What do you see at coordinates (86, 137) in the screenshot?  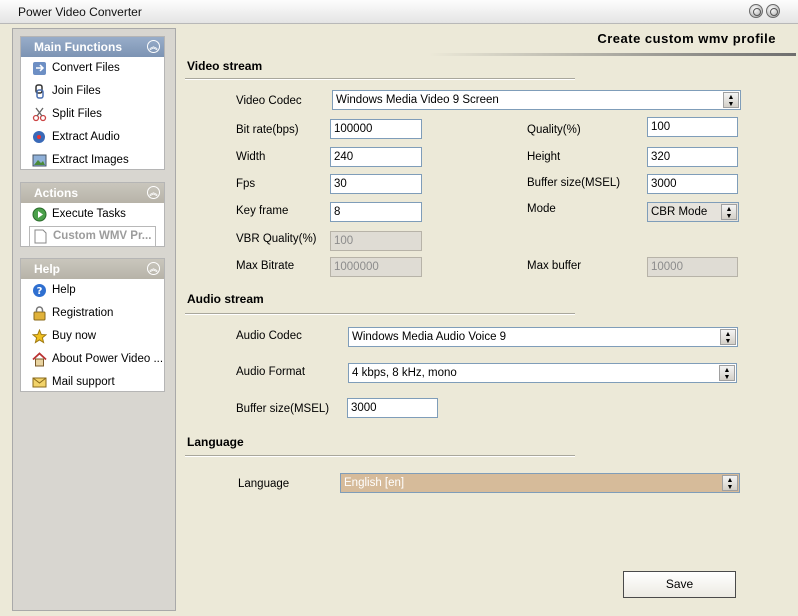 I see `sidebar-item-label: Extract Audio` at bounding box center [86, 137].